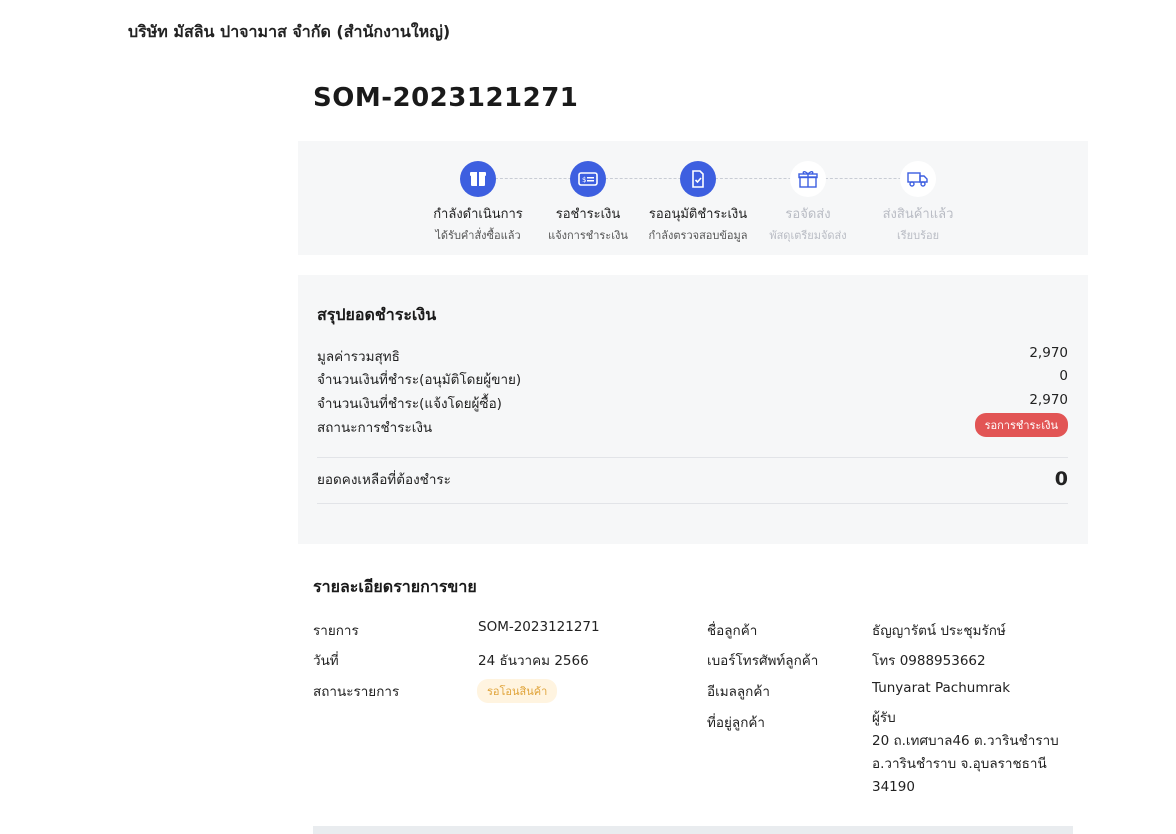 The height and width of the screenshot is (834, 1176). What do you see at coordinates (326, 661) in the screenshot?
I see `date-label: วันที่` at bounding box center [326, 661].